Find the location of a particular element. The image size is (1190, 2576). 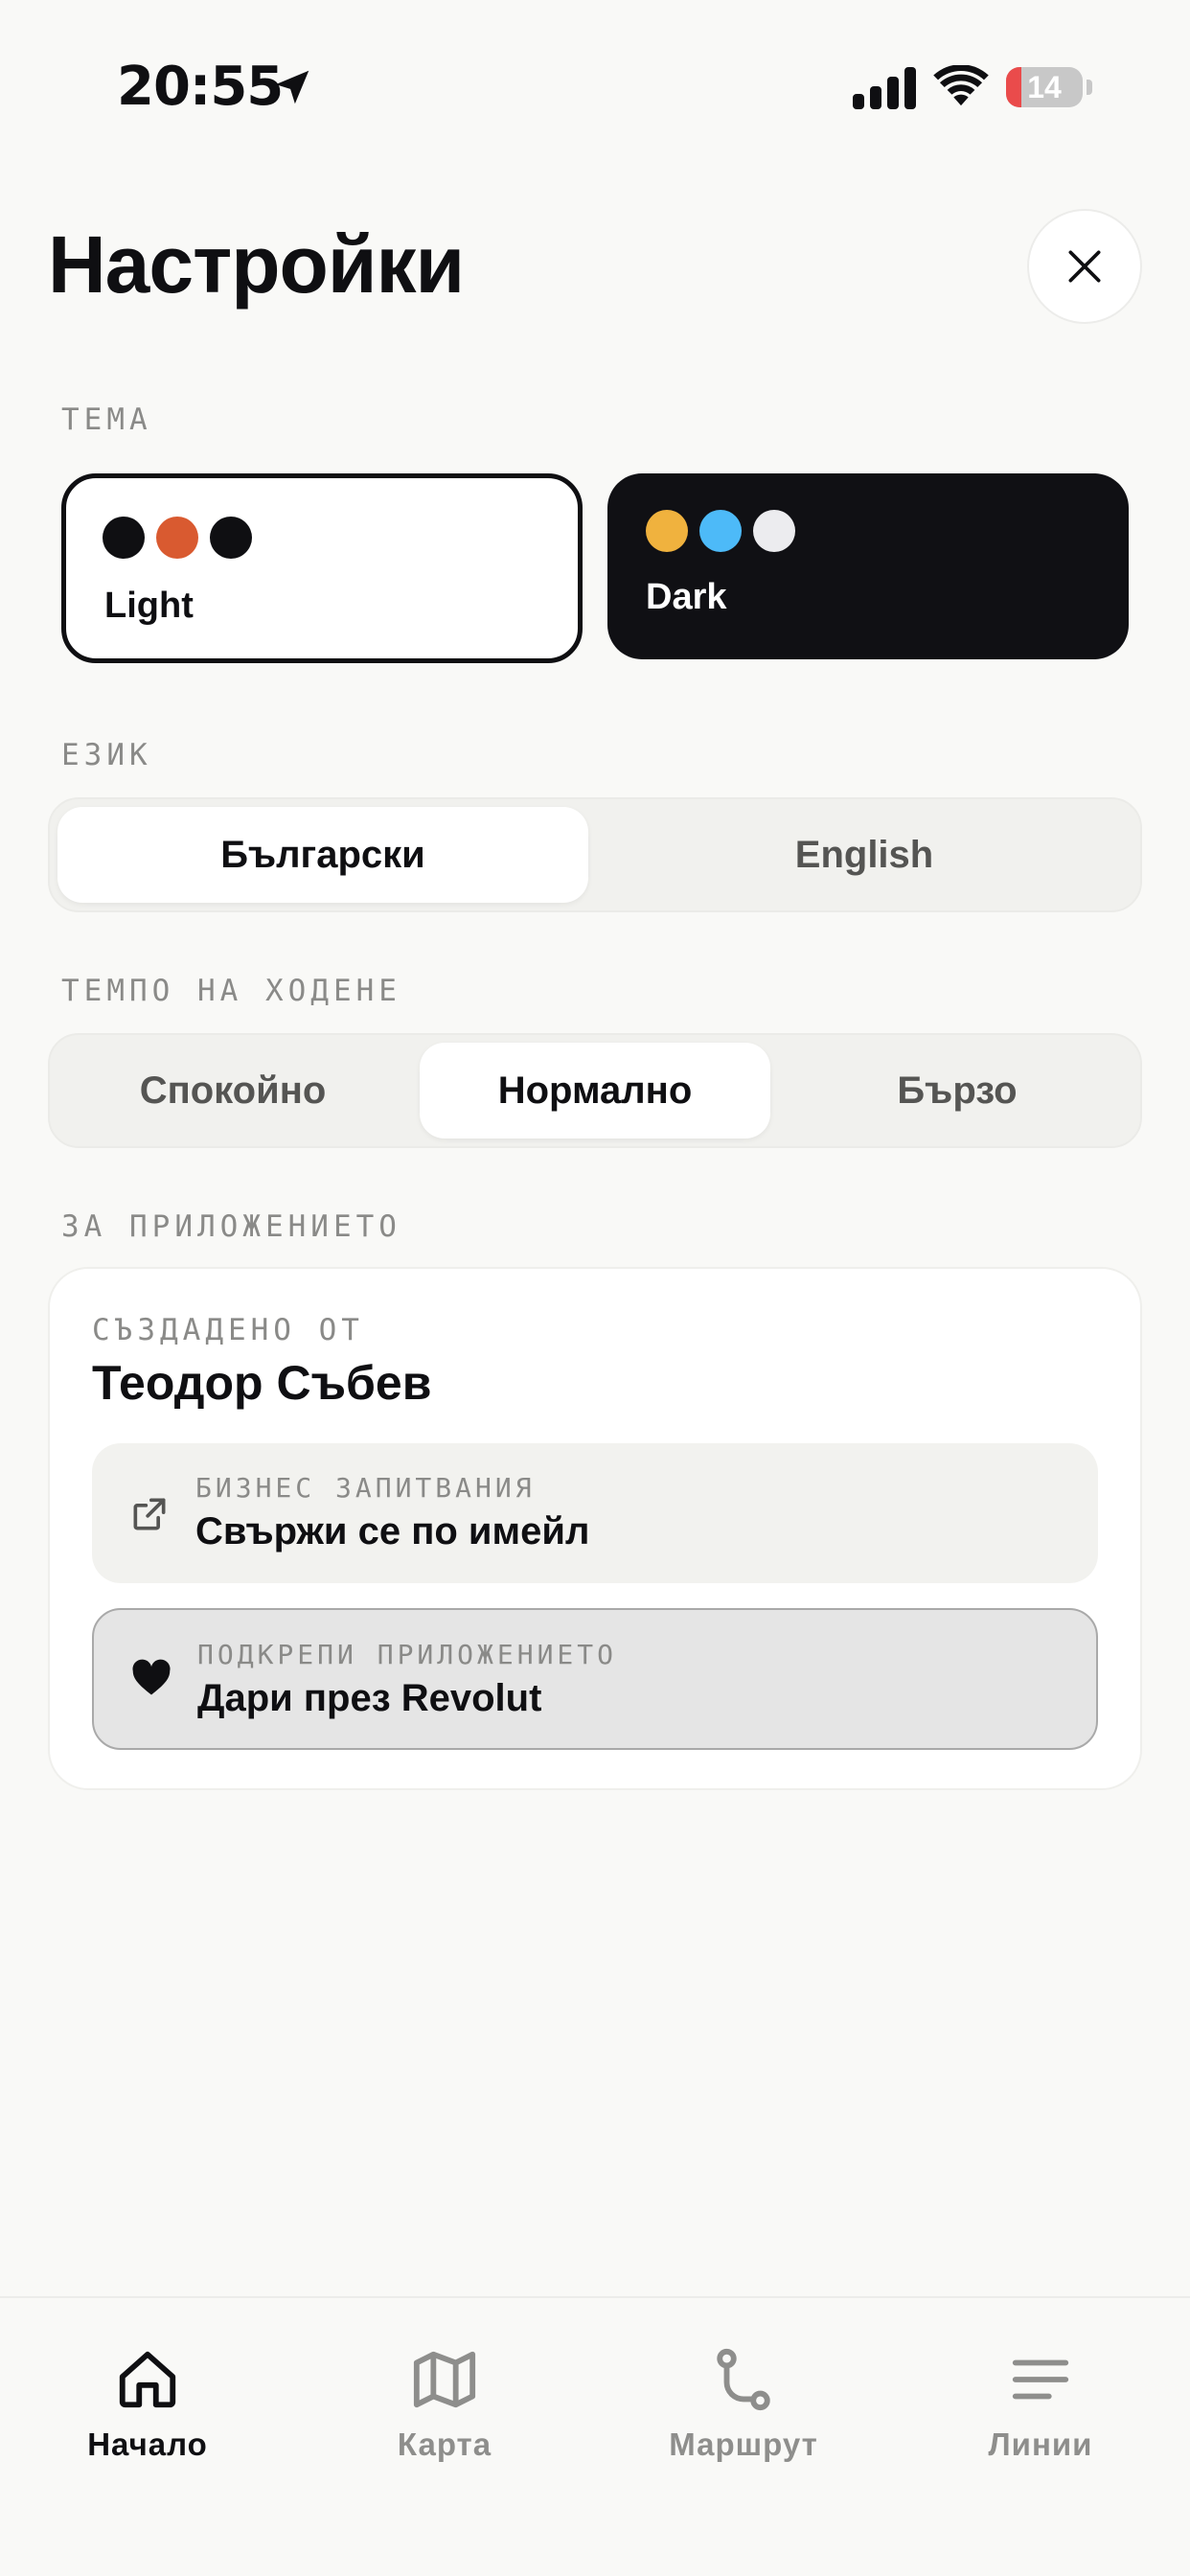

theme-option-light: Light is located at coordinates (322, 568).